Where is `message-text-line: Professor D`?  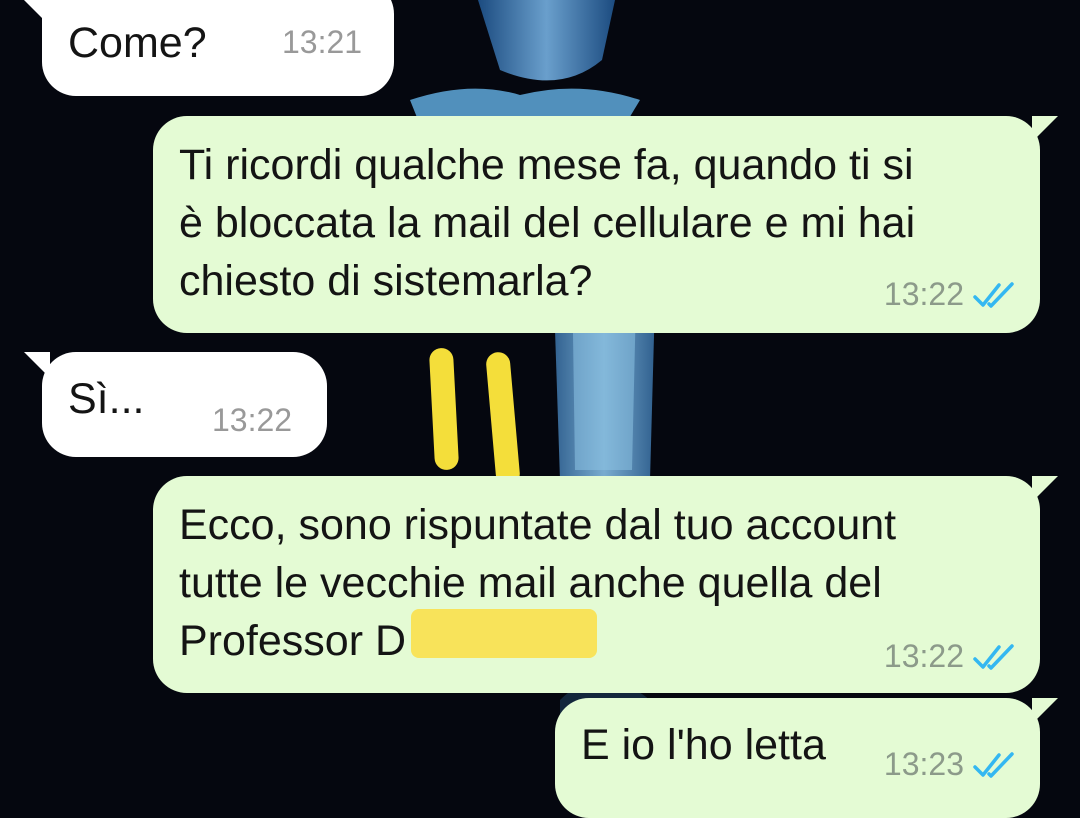 message-text-line: Professor D is located at coordinates (293, 641).